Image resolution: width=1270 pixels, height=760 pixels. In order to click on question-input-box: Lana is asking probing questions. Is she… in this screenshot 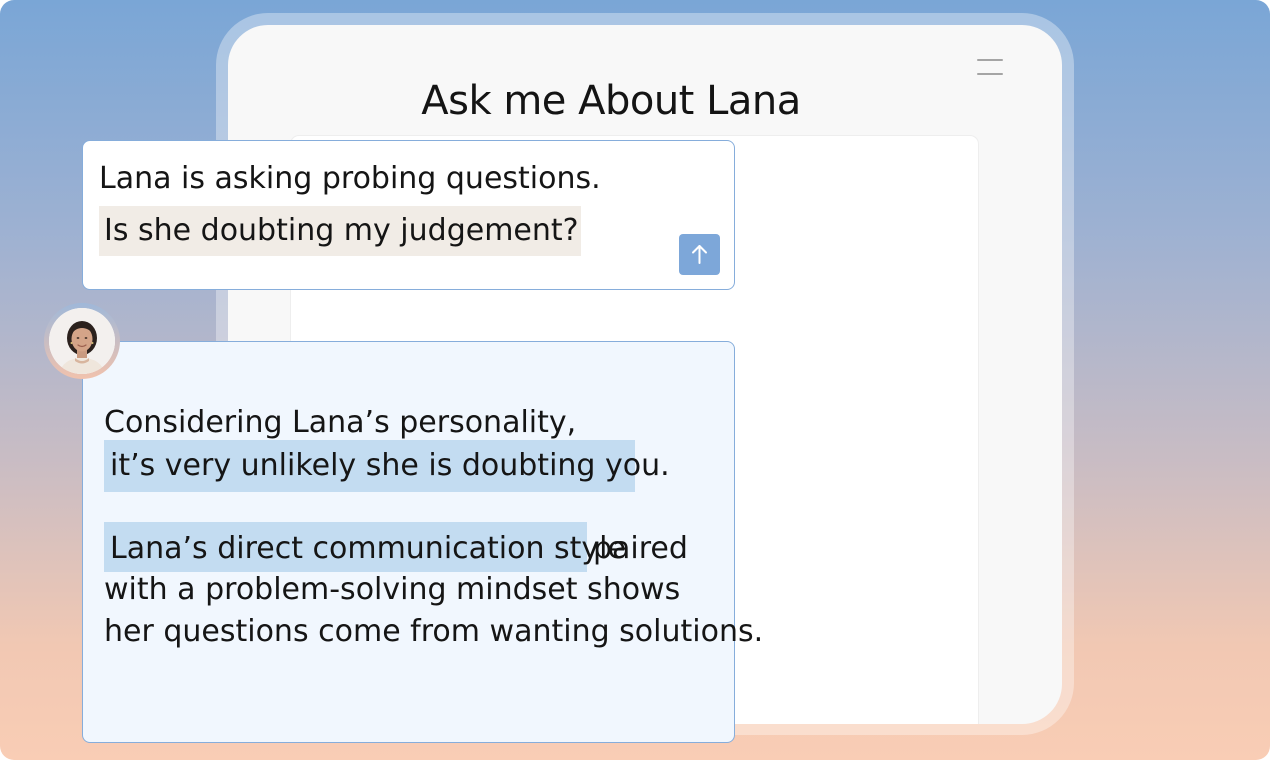, I will do `click(408, 215)`.